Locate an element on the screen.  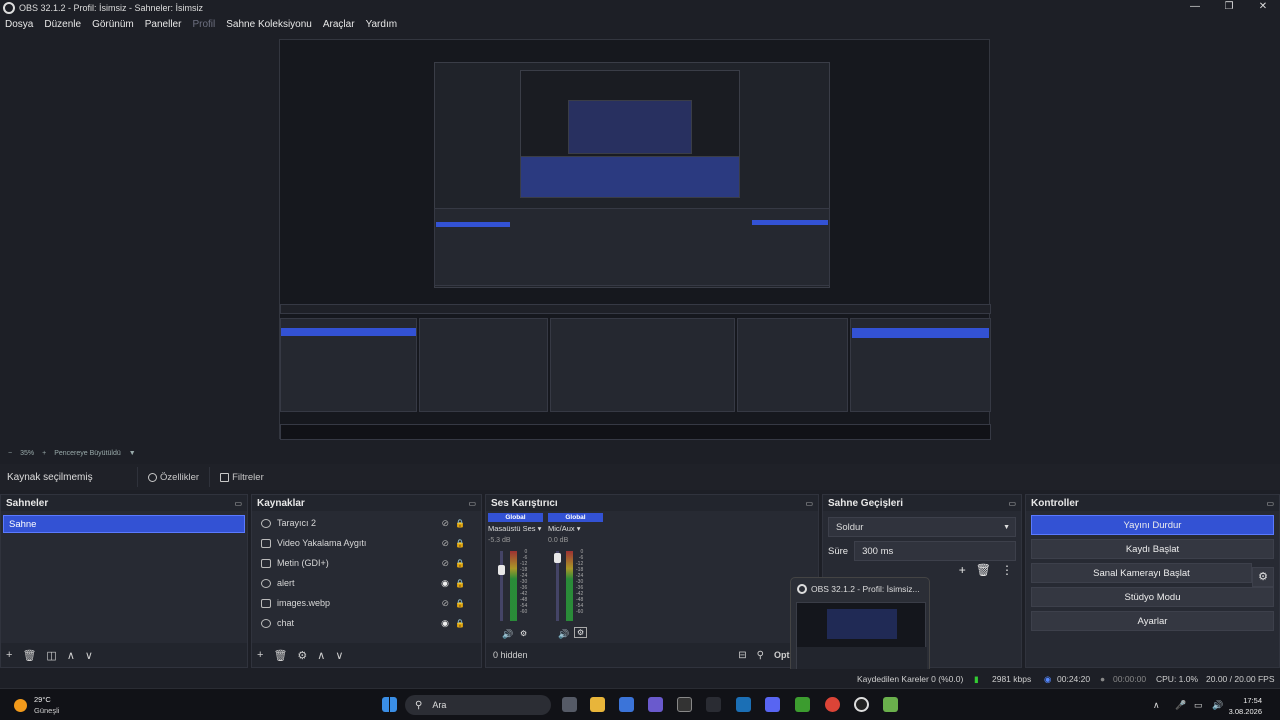
zoom-dropdown-icon: ▼ is located at coordinates (132, 453).